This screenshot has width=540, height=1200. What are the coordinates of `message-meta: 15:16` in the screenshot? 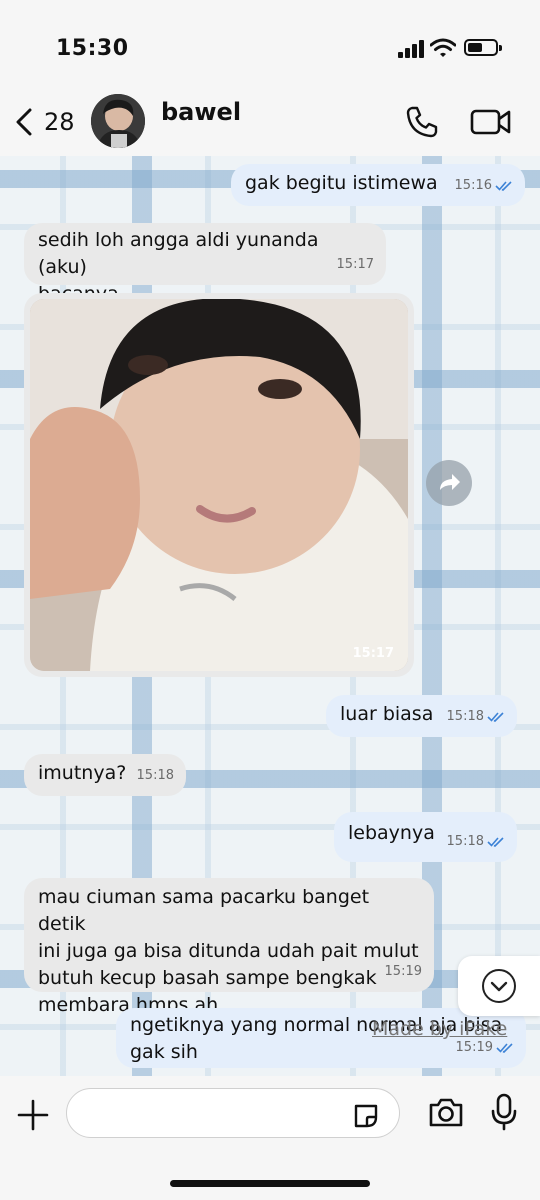 It's located at (484, 185).